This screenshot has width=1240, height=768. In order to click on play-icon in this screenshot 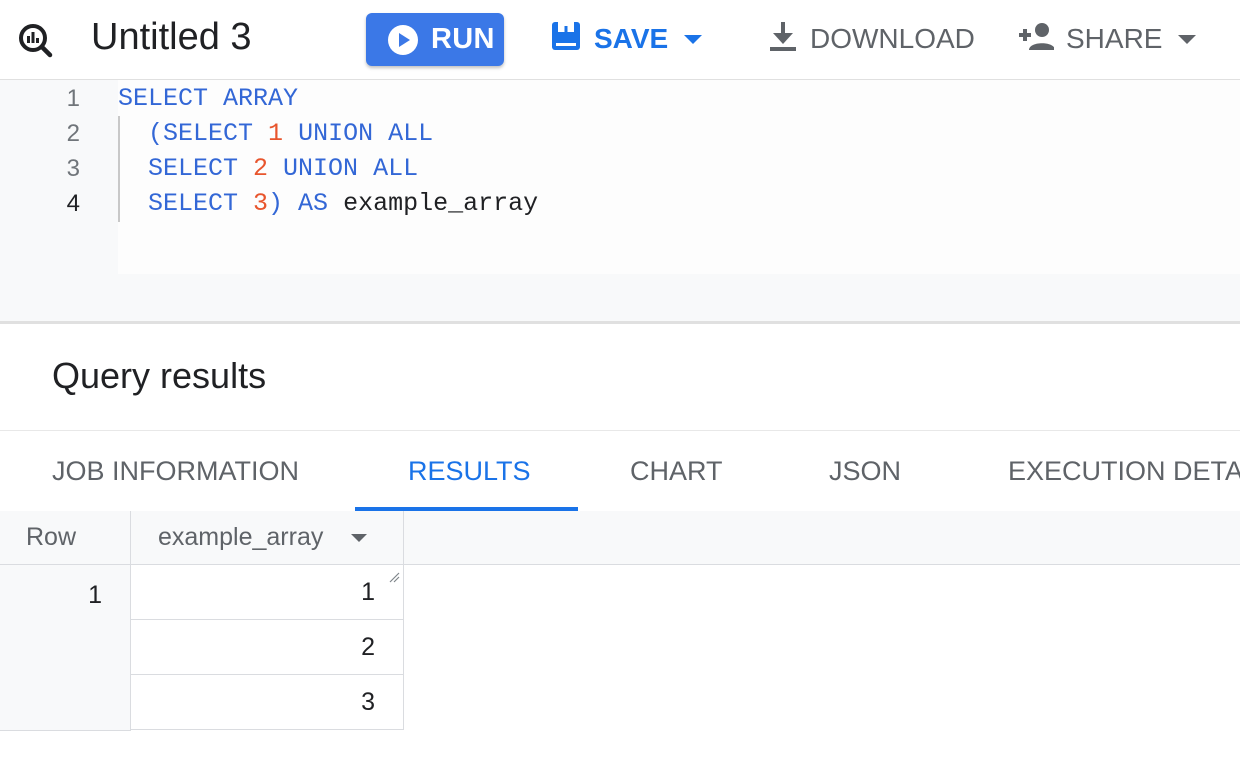, I will do `click(403, 40)`.